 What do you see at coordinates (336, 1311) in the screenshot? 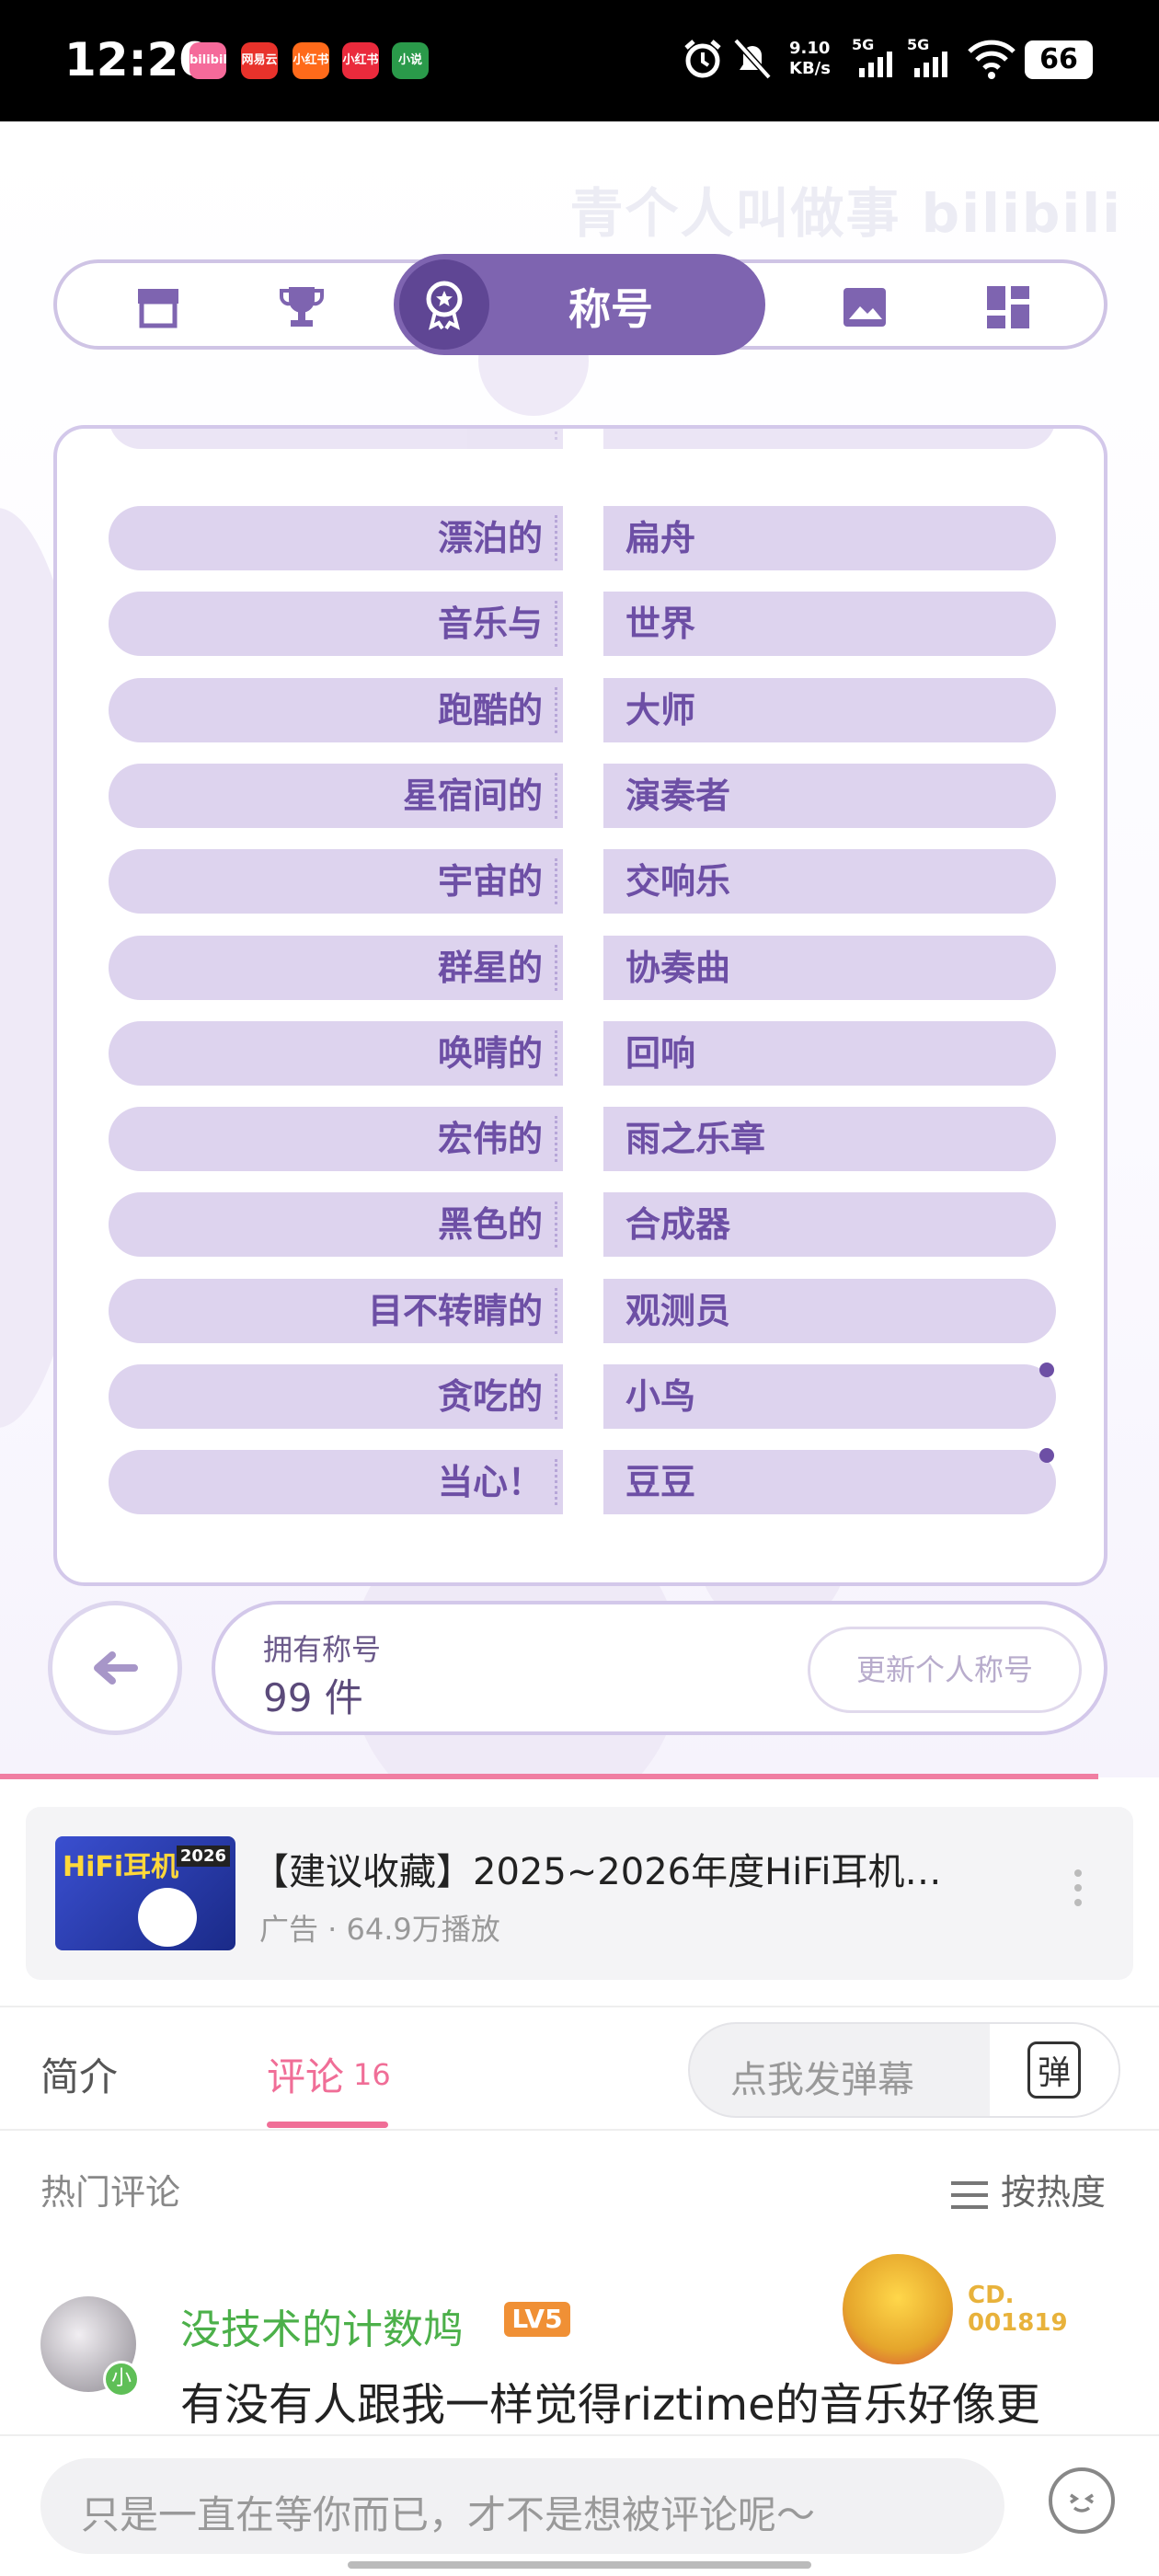
I see `title-prefix: 目不转睛的` at bounding box center [336, 1311].